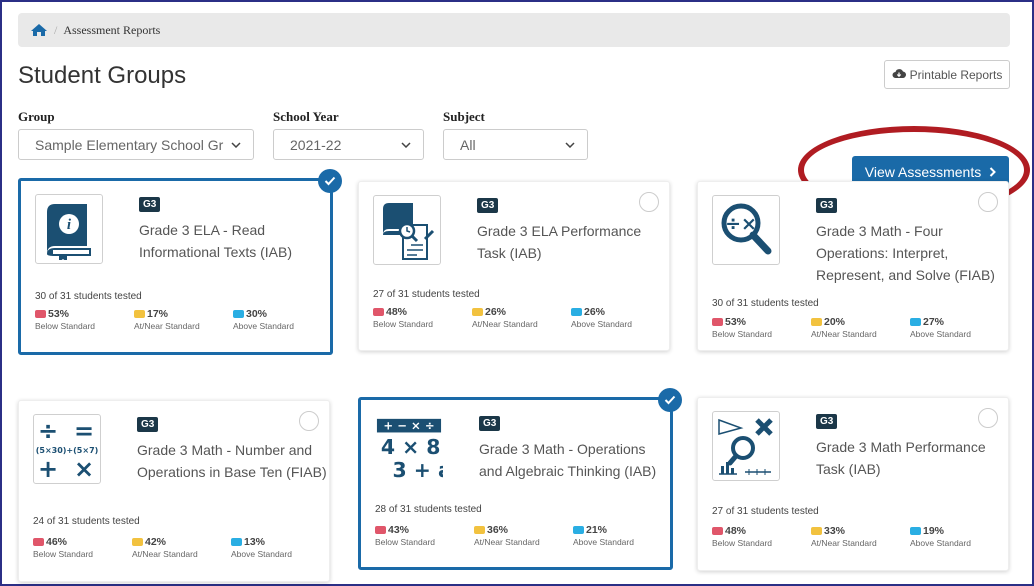 Image resolution: width=1034 pixels, height=586 pixels. I want to click on breadcrumb-current: Assessment Reports, so click(112, 29).